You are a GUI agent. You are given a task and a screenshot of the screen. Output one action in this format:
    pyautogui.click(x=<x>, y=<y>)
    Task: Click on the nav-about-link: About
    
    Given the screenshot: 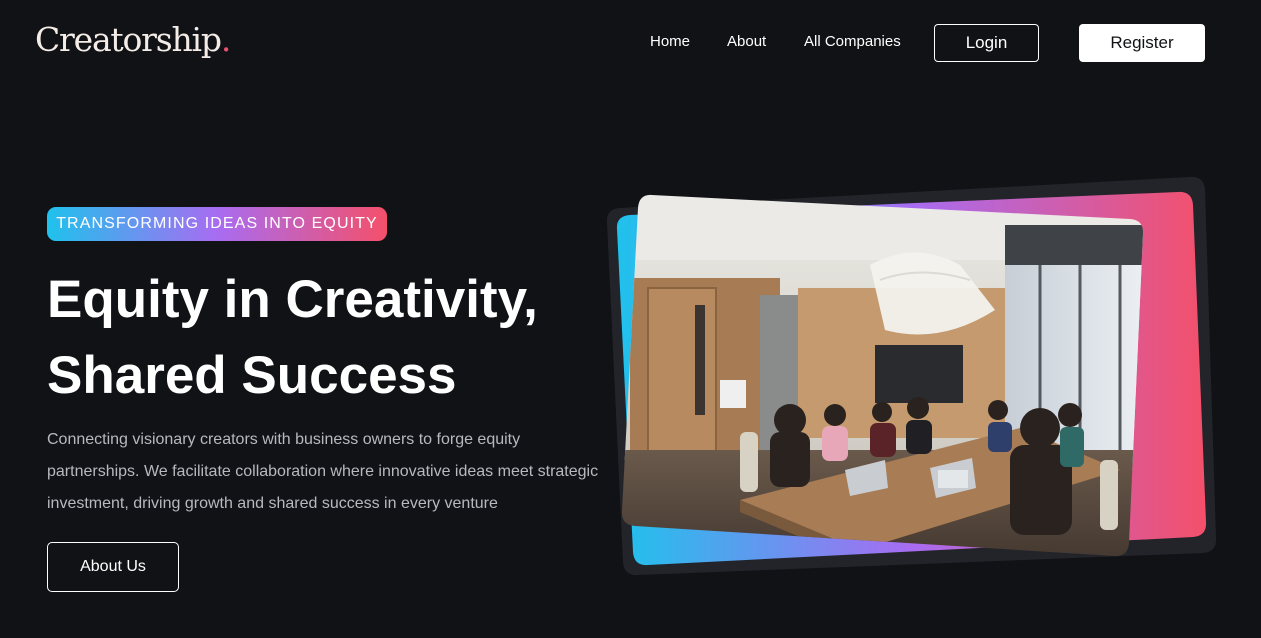 What is the action you would take?
    pyautogui.click(x=746, y=41)
    